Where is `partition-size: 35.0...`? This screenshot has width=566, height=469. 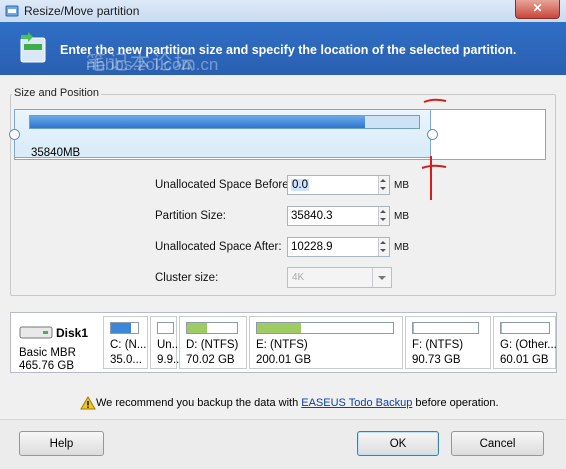 partition-size: 35.0... is located at coordinates (126, 360).